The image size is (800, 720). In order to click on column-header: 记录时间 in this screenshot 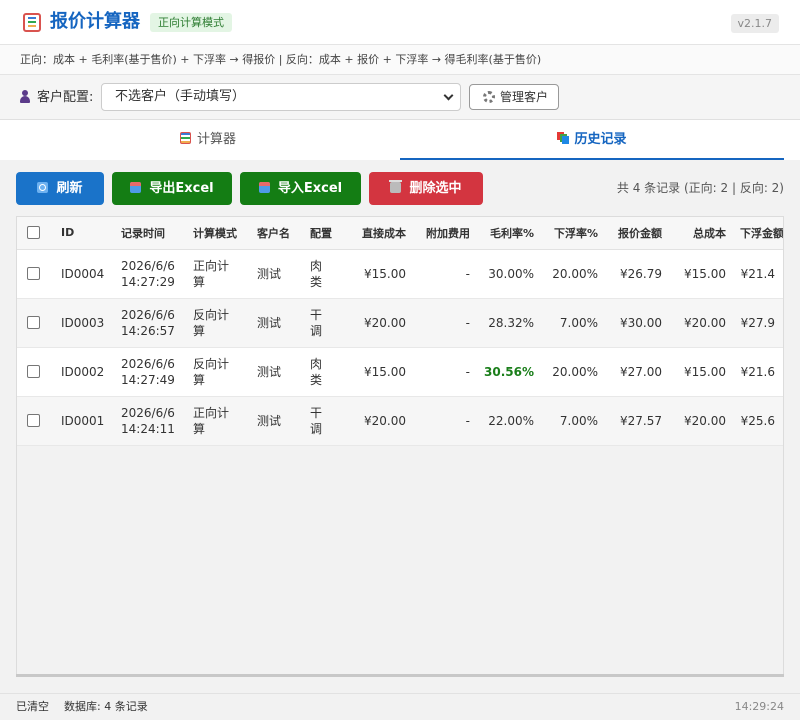, I will do `click(153, 233)`.